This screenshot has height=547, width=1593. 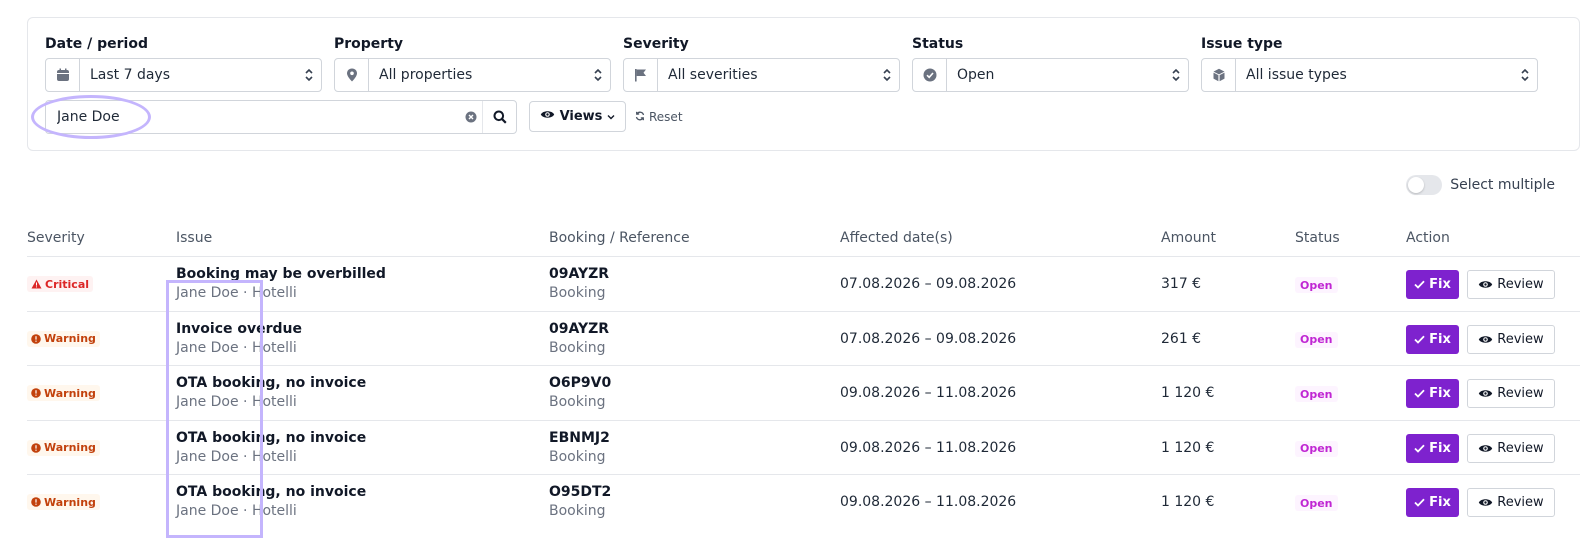 I want to click on header-dates: Affected date(s), so click(x=896, y=238).